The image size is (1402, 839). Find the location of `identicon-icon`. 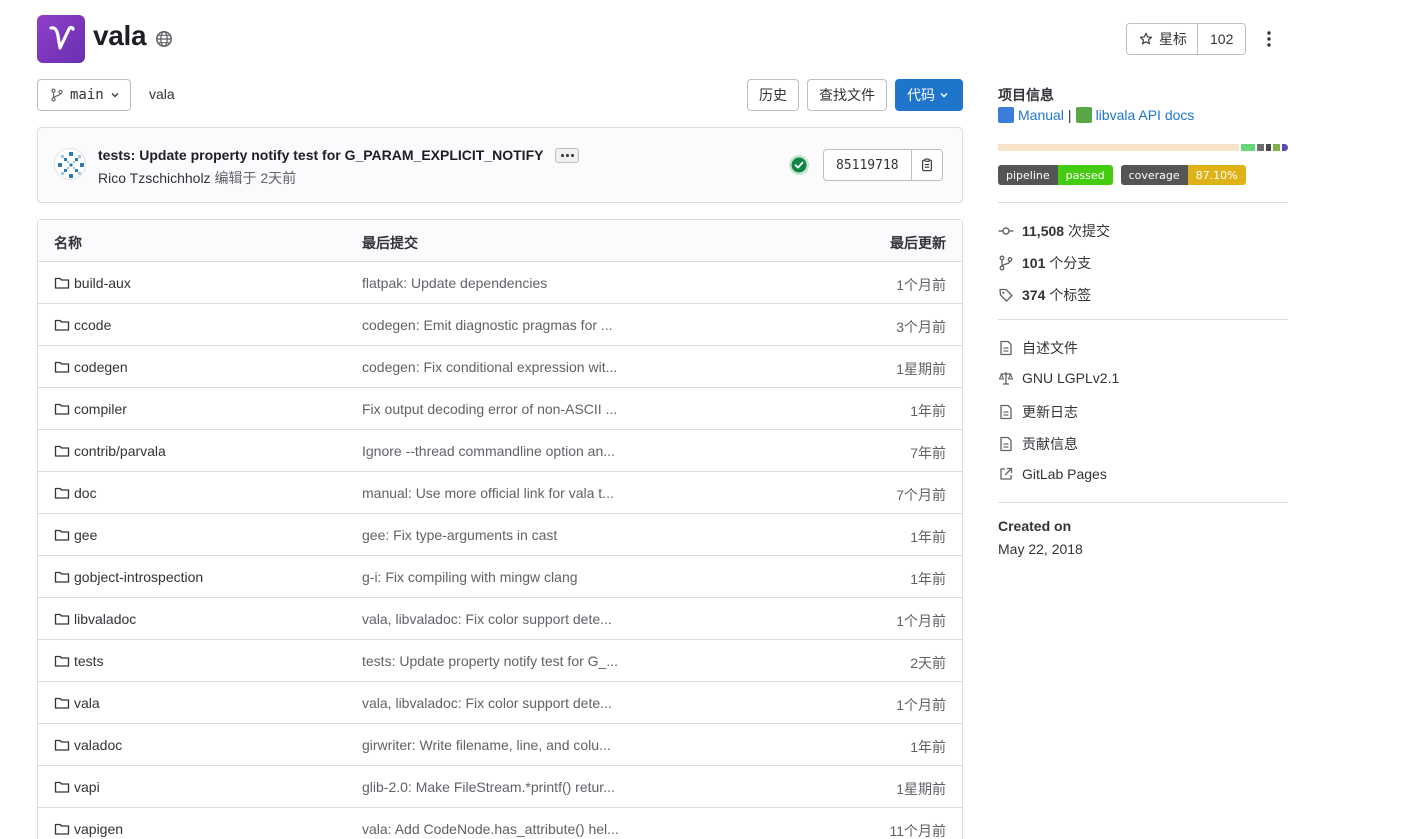

identicon-icon is located at coordinates (71, 165).